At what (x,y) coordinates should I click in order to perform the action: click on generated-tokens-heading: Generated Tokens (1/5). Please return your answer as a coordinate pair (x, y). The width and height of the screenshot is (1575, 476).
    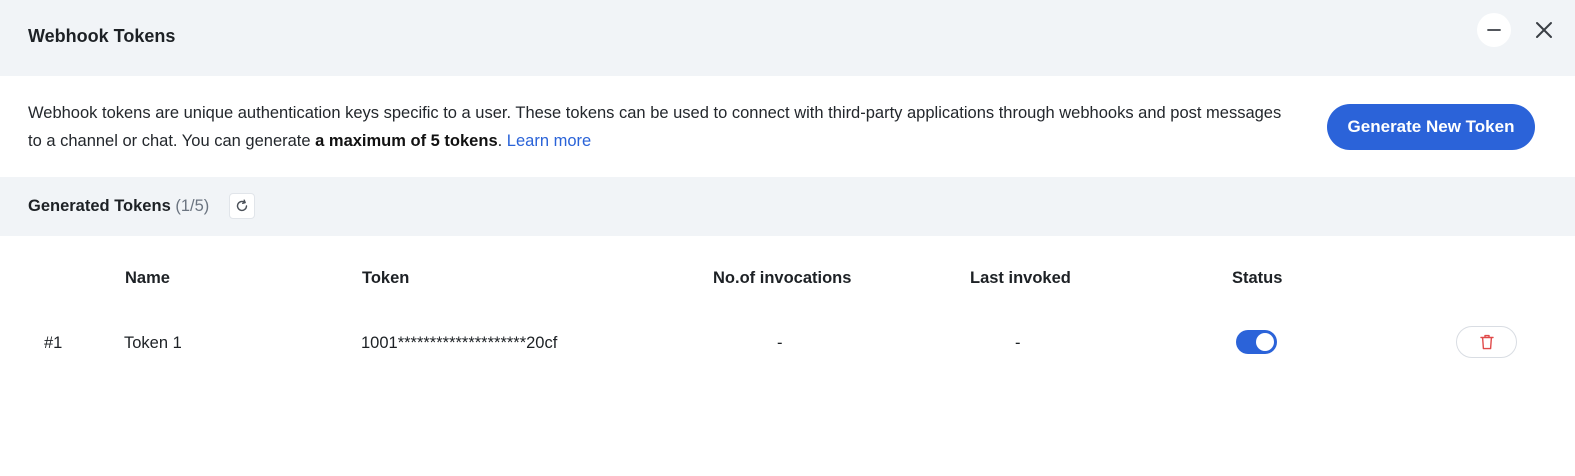
    Looking at the image, I should click on (118, 206).